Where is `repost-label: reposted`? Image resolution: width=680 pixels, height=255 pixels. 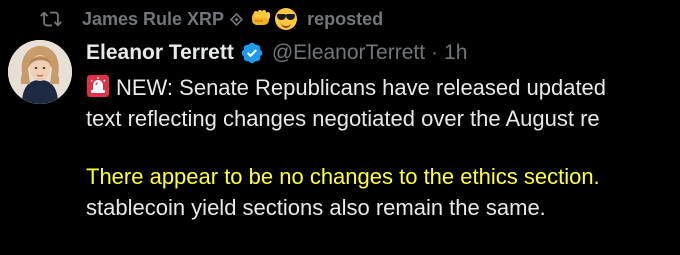 repost-label: reposted is located at coordinates (345, 18).